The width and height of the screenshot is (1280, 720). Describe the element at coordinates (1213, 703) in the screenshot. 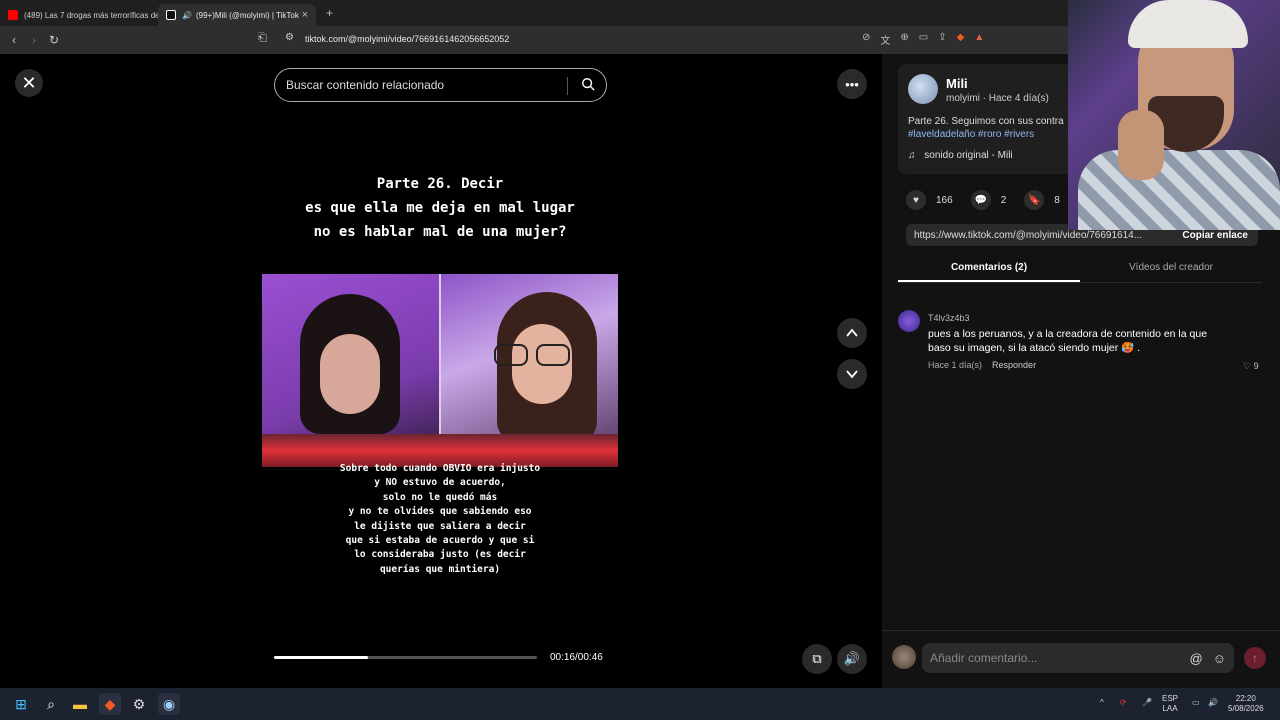

I see `volume-tray-icon: 🔊` at that location.